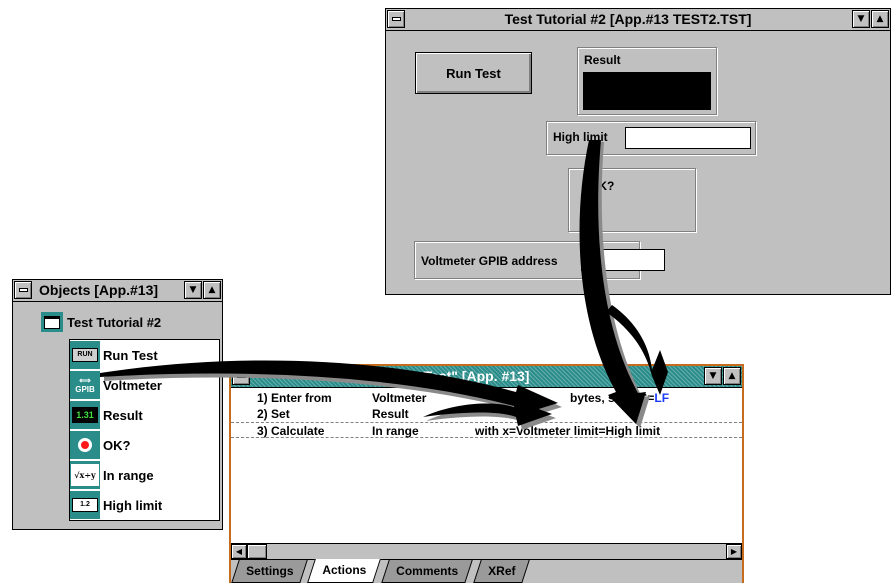 The image size is (892, 583). Describe the element at coordinates (130, 355) in the screenshot. I see `object-label: Run Test` at that location.